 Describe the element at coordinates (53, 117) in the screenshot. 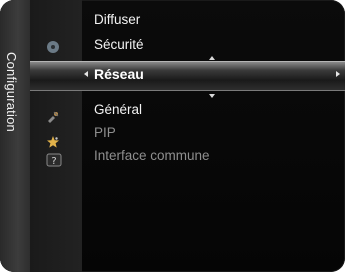

I see `satellite-icon` at that location.